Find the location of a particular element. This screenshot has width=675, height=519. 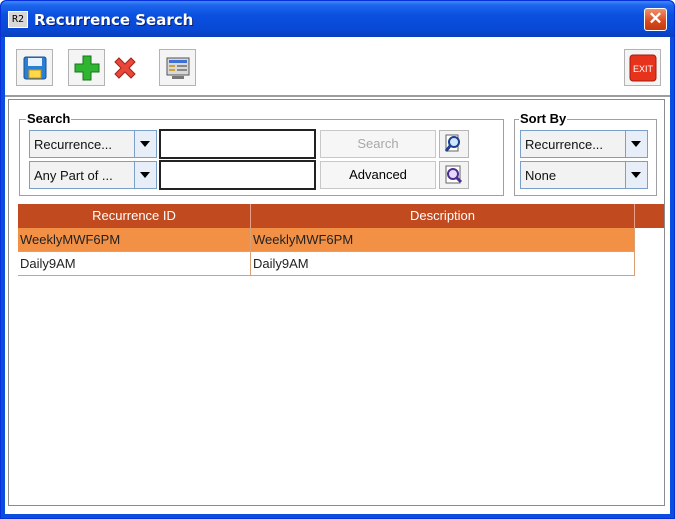

title-bar: R2 Recurrence Search ✕ is located at coordinates (337, 19).